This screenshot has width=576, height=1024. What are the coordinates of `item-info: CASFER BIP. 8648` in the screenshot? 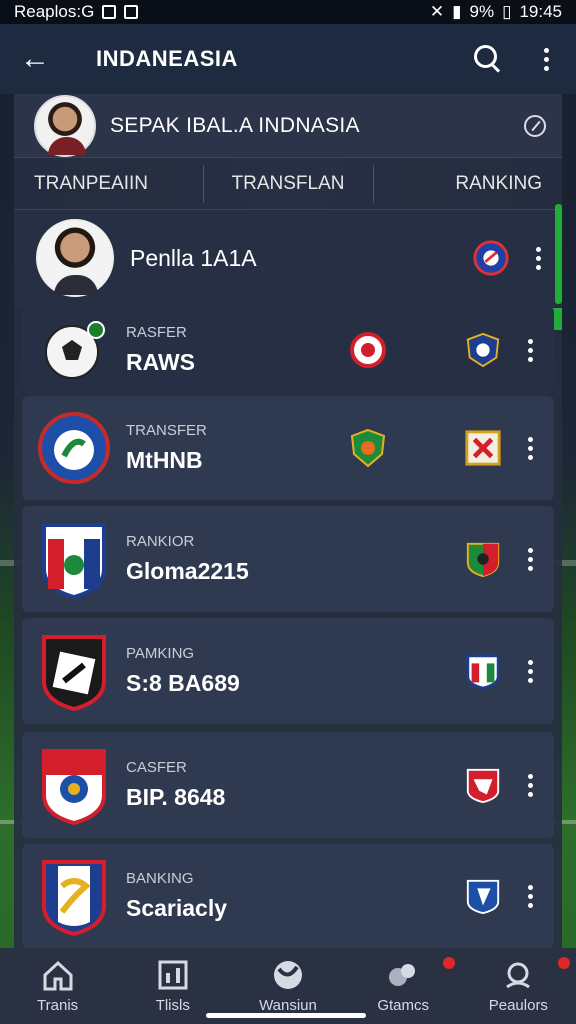 It's located at (238, 785).